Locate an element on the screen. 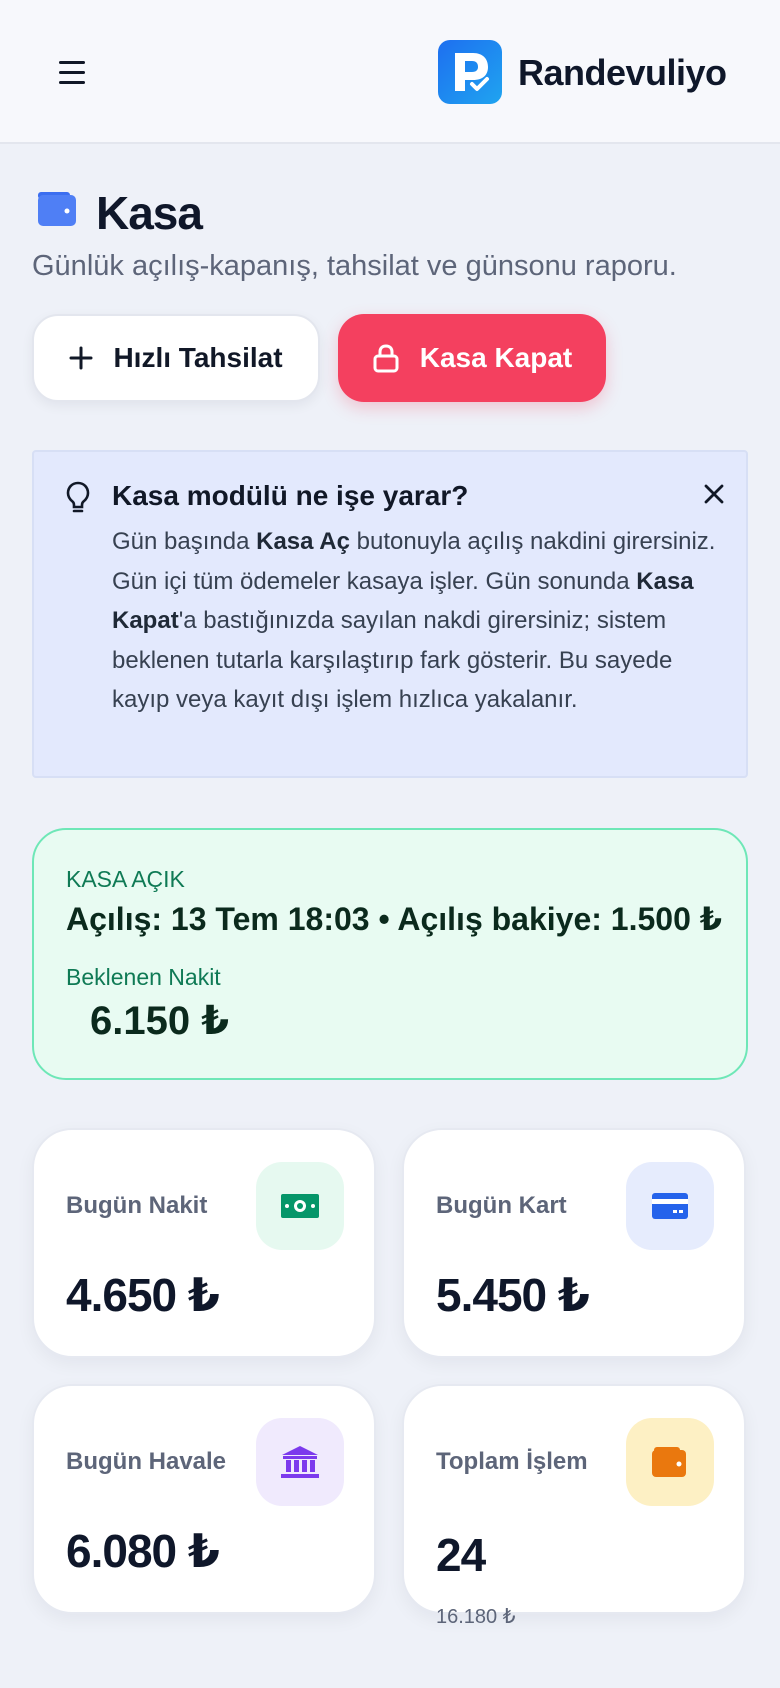  stat-label: Bugün Havale is located at coordinates (146, 1461).